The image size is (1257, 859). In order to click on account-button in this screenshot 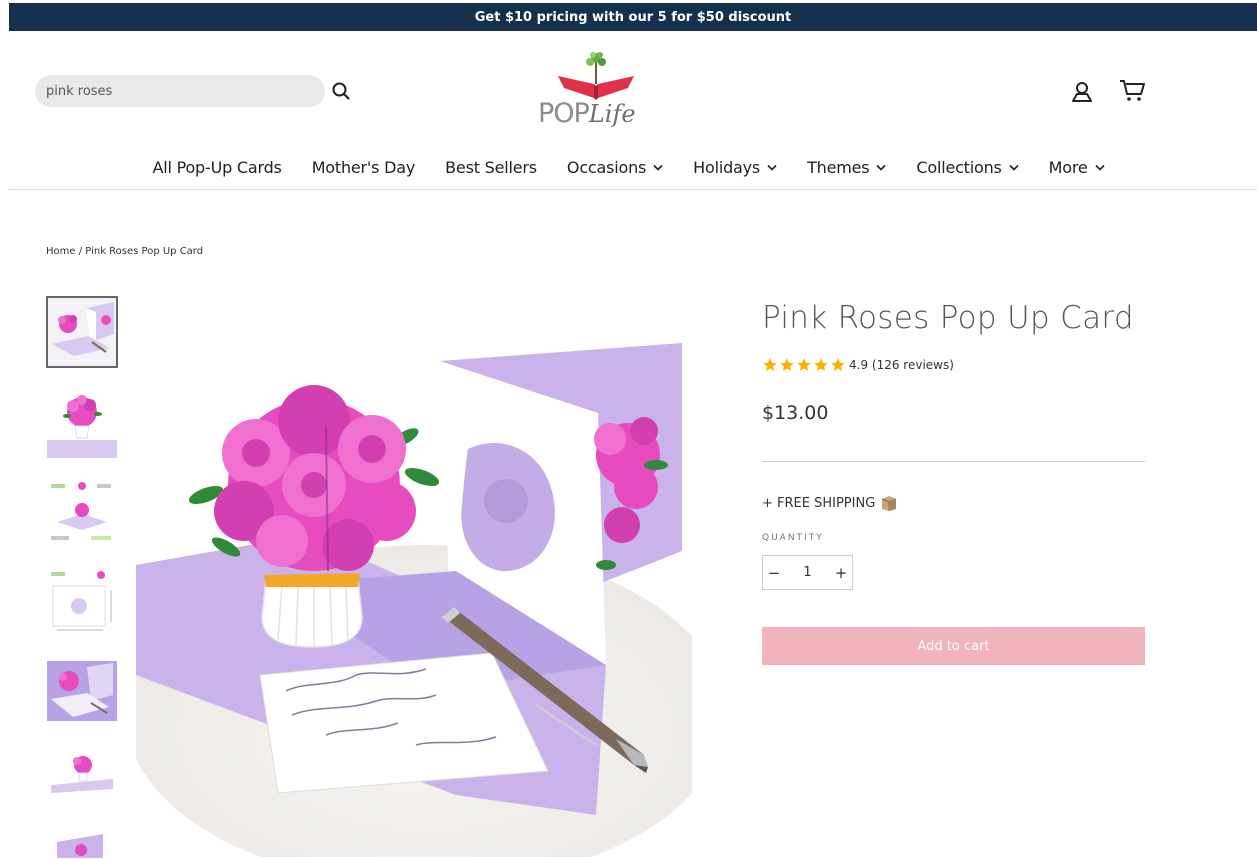, I will do `click(1082, 92)`.